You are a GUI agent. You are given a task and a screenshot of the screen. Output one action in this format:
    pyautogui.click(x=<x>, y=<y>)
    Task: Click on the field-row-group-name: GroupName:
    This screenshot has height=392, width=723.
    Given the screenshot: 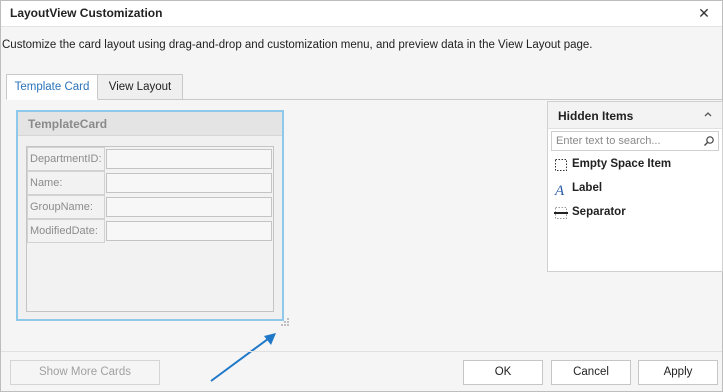 What is the action you would take?
    pyautogui.click(x=150, y=207)
    